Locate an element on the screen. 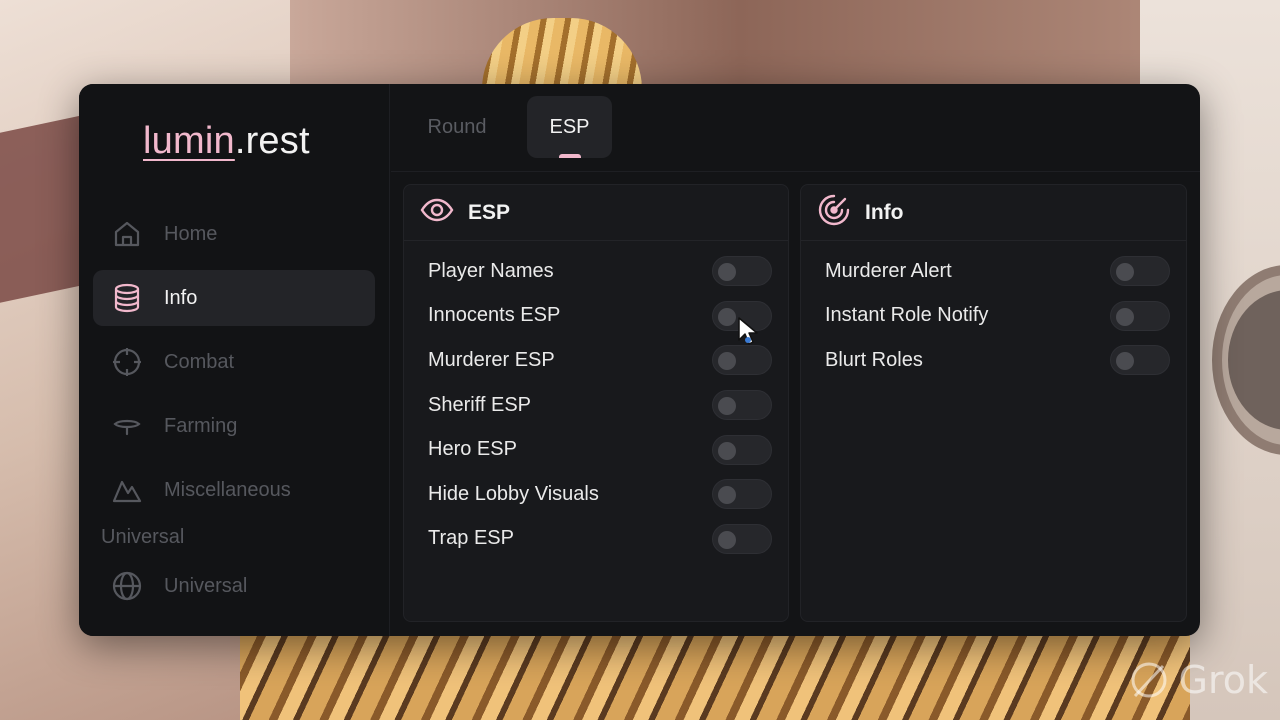  sidebar-item-combat: Combat is located at coordinates (234, 362).